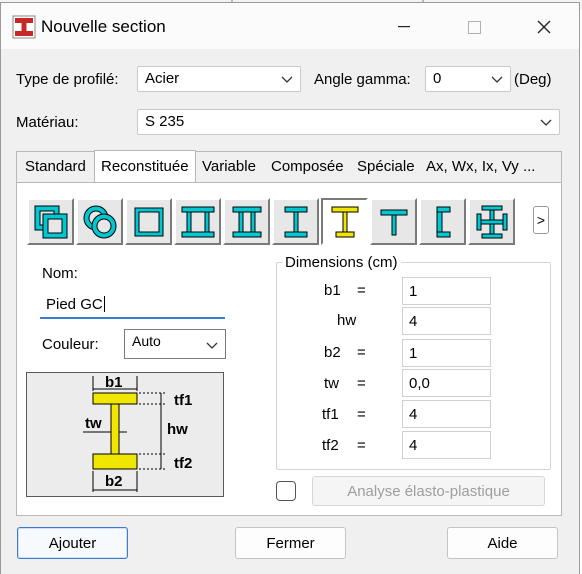 This screenshot has width=582, height=574. Describe the element at coordinates (361, 352) in the screenshot. I see `dim-b2-eq: =` at that location.